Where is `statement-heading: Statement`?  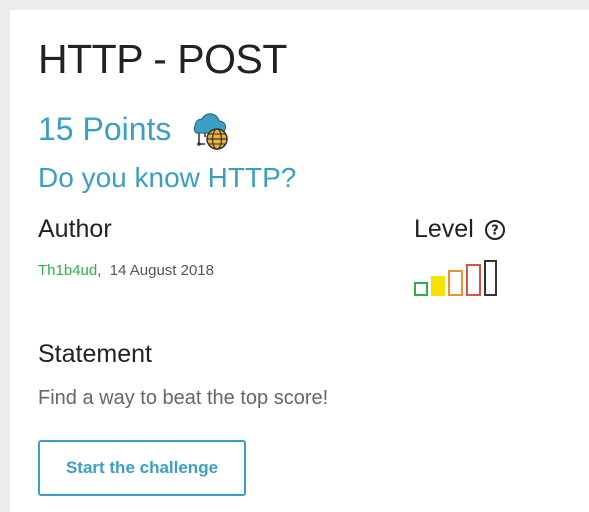
statement-heading: Statement is located at coordinates (95, 354).